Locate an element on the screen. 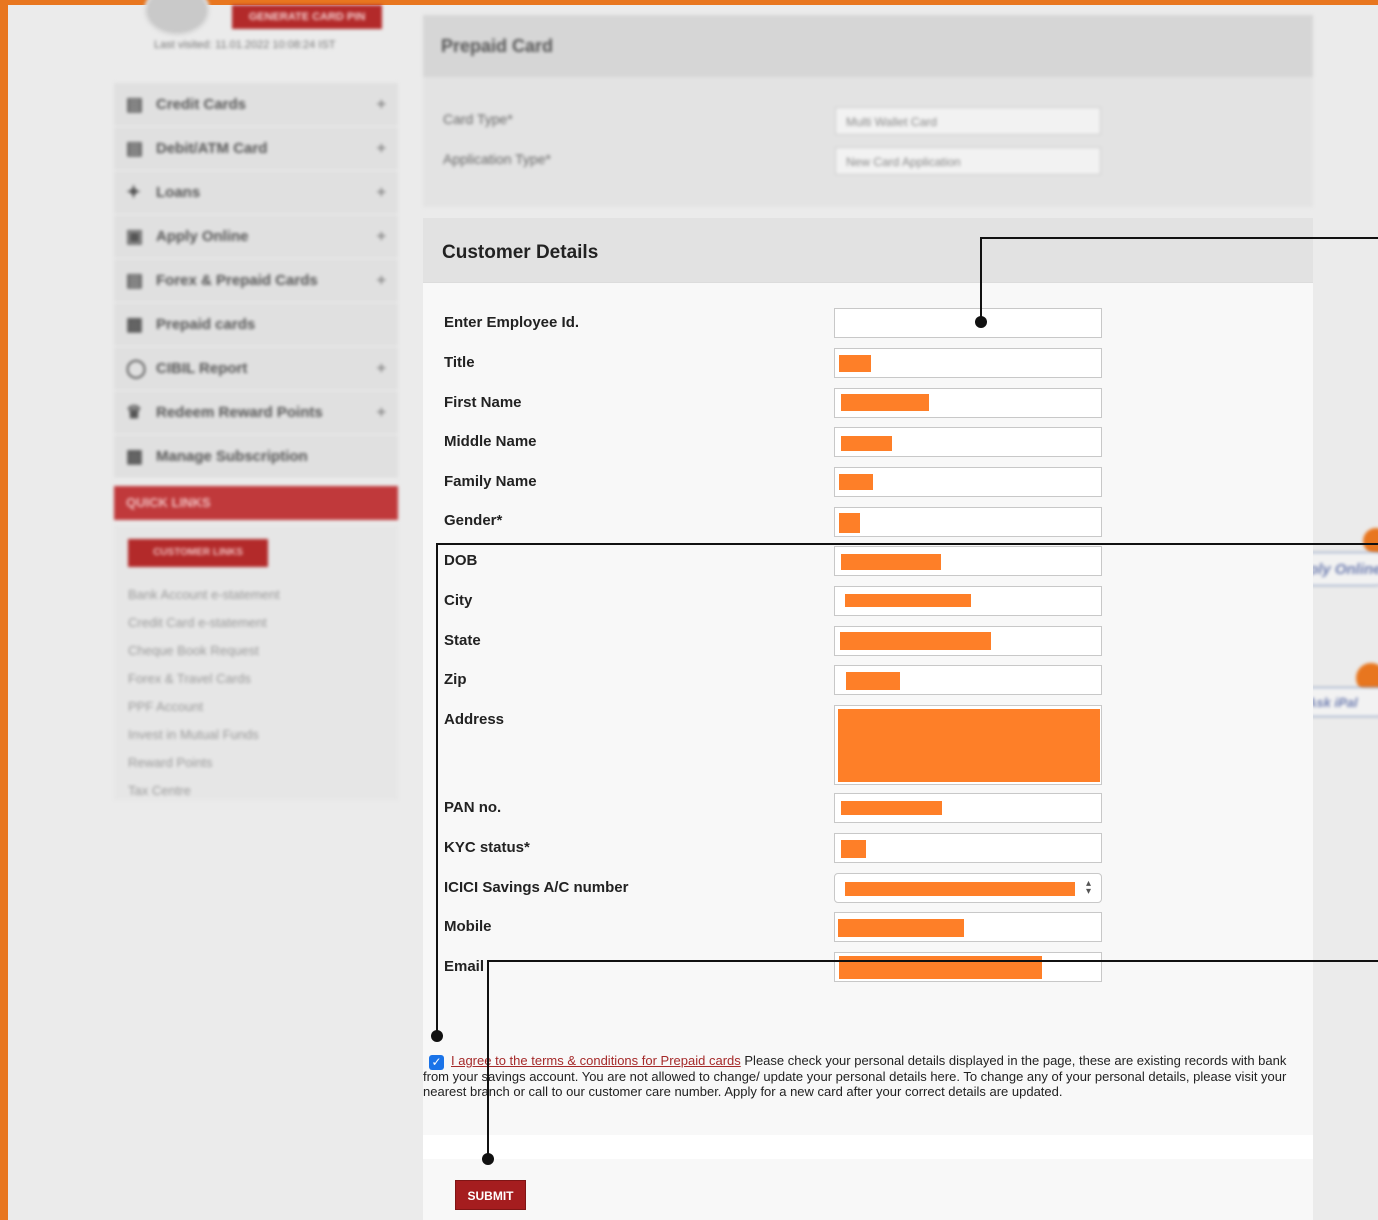  quick-link: Reward Points is located at coordinates (204, 763).